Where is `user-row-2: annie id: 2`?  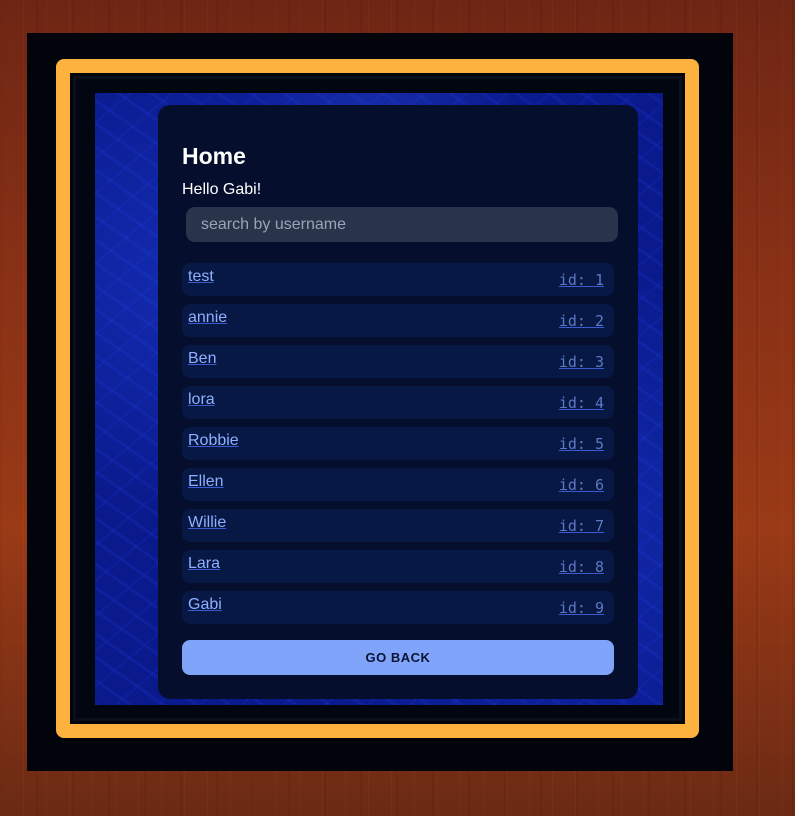 user-row-2: annie id: 2 is located at coordinates (398, 320).